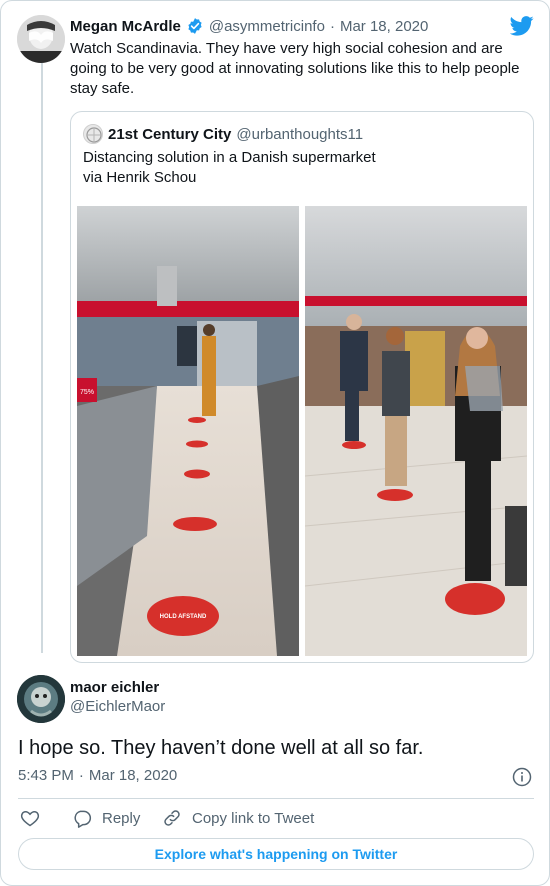 The image size is (550, 886). What do you see at coordinates (522, 777) in the screenshot?
I see `info-icon` at bounding box center [522, 777].